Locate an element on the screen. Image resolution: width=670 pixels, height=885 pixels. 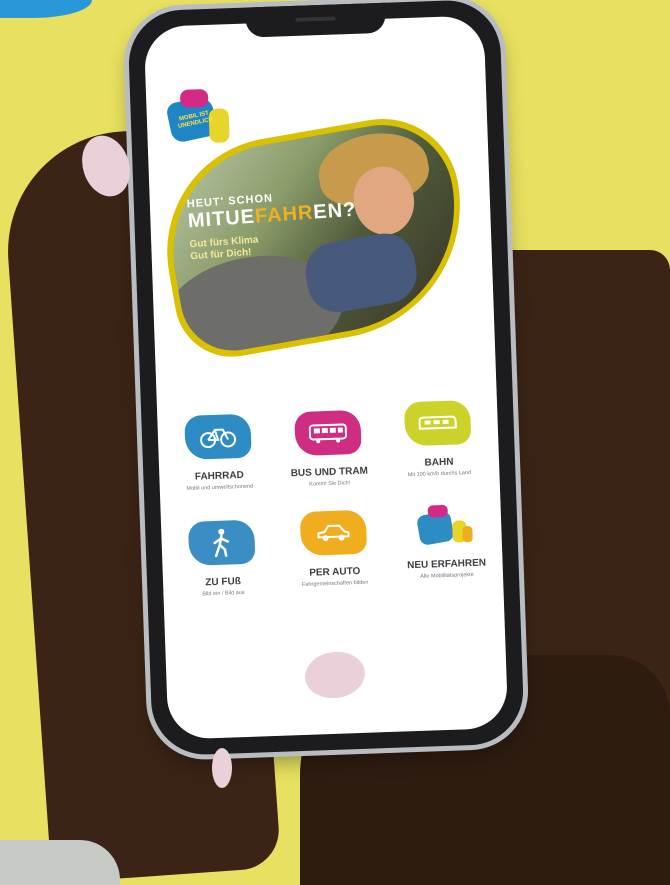
tile-fahrrad: FAHRRAD Mobil und umweltschonend is located at coordinates (218, 453).